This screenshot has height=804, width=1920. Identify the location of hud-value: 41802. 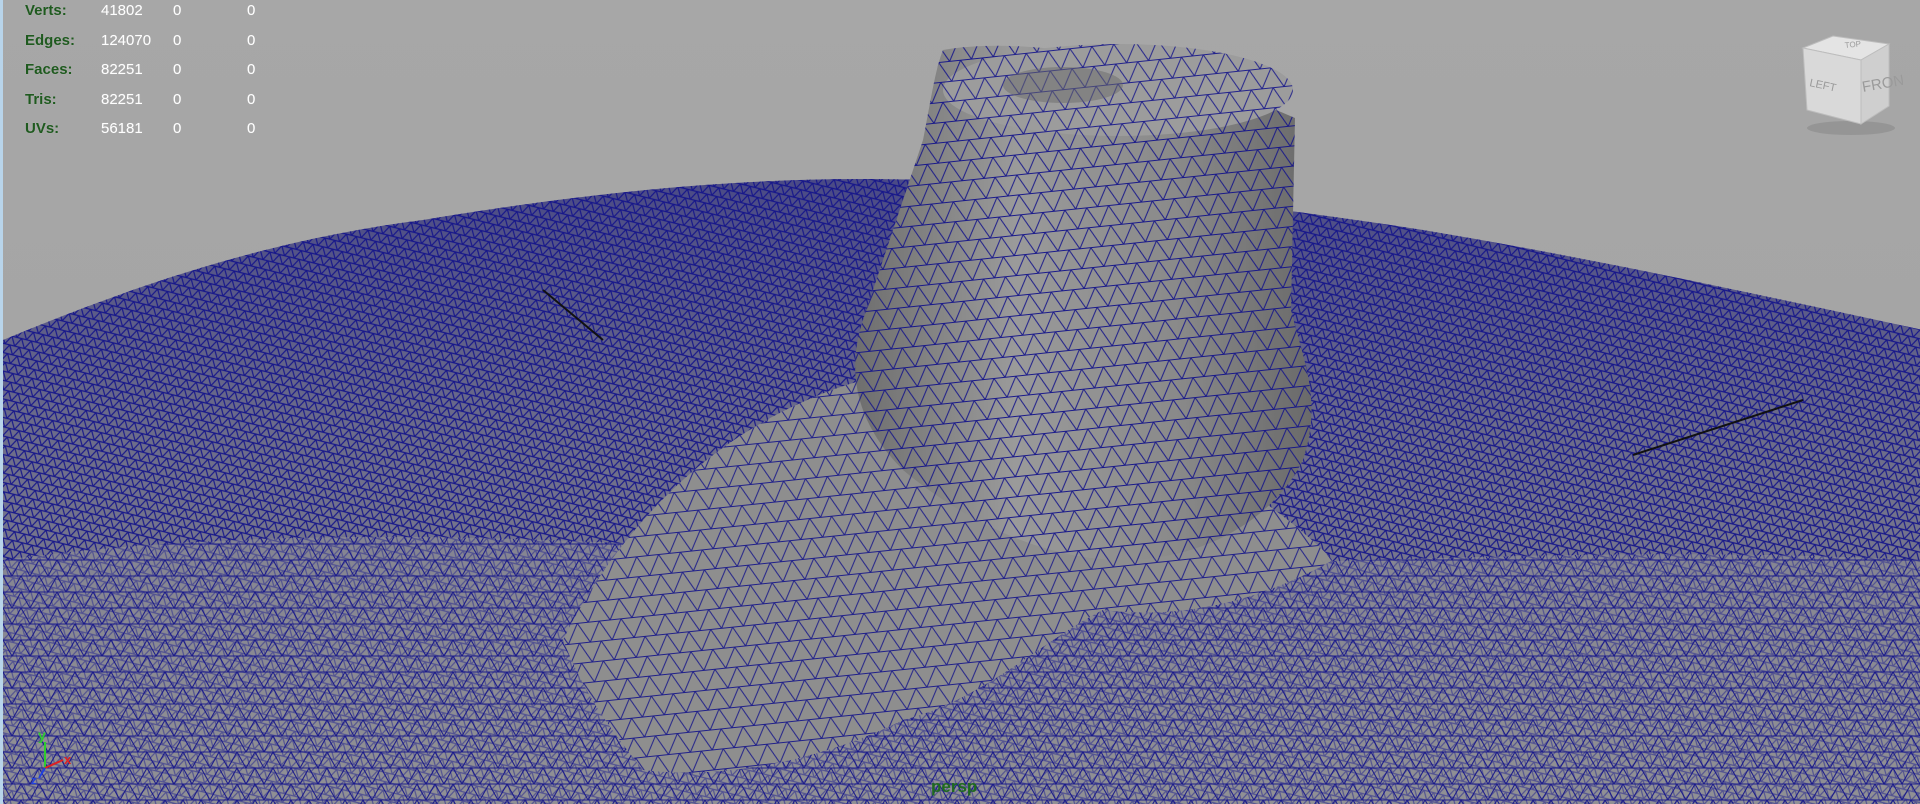
(122, 10).